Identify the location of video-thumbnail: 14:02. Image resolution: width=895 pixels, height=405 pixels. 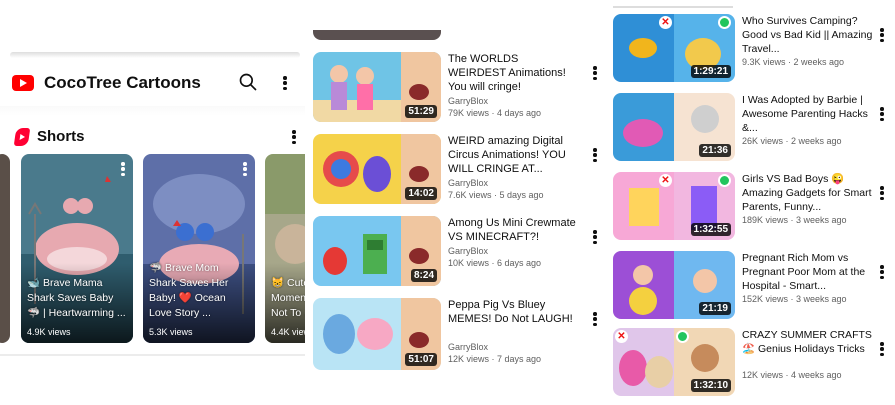
(377, 169).